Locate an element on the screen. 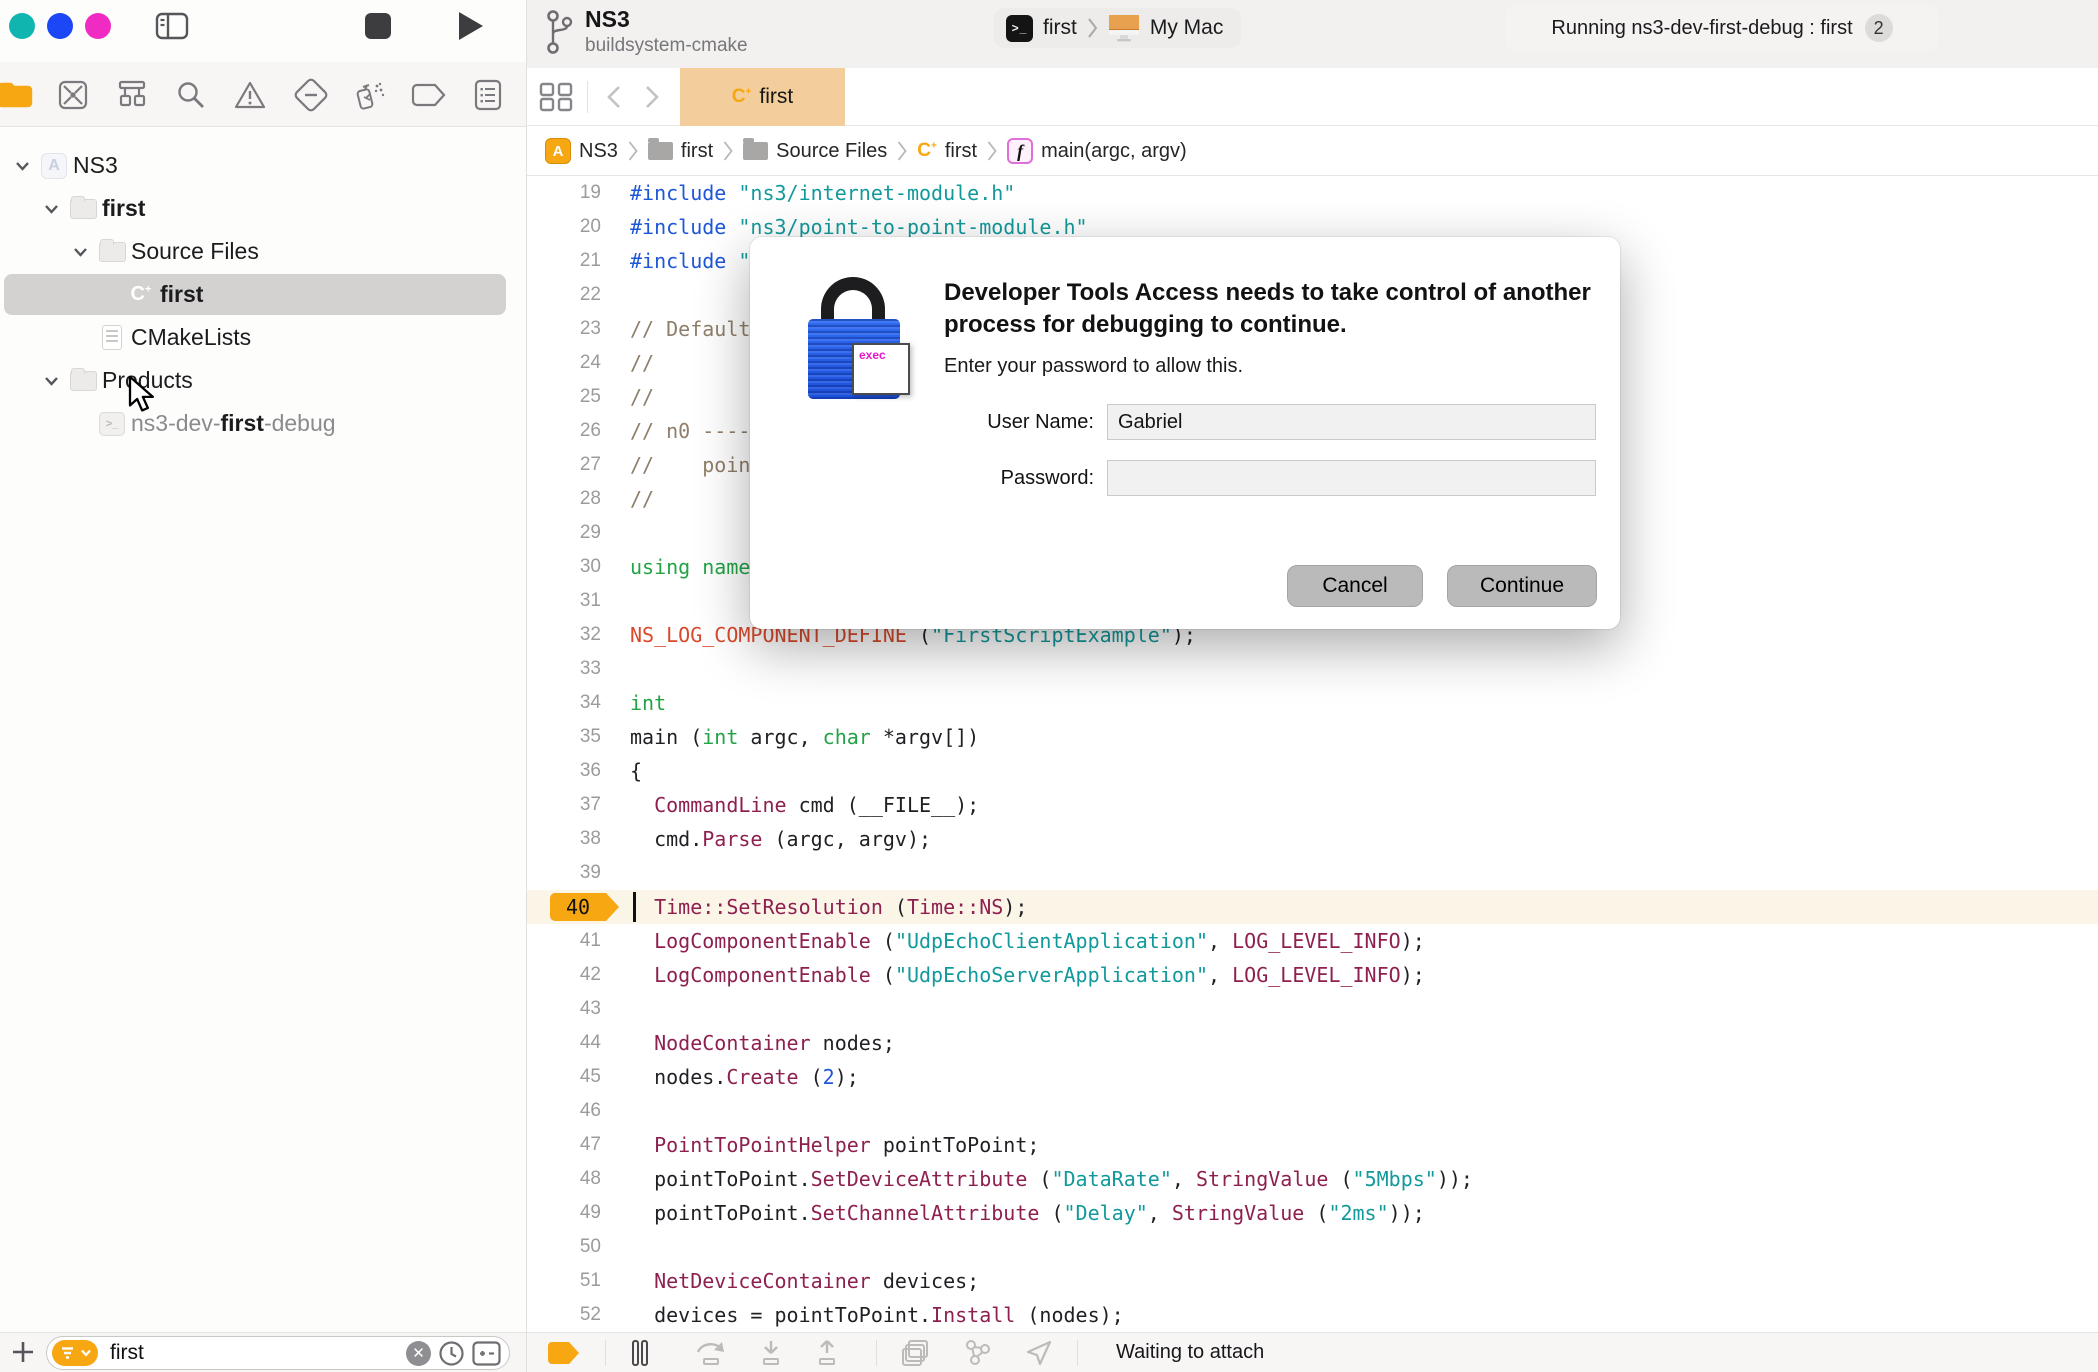 Image resolution: width=2098 pixels, height=1372 pixels. sidebar-item-products: Products is located at coordinates (263, 380).